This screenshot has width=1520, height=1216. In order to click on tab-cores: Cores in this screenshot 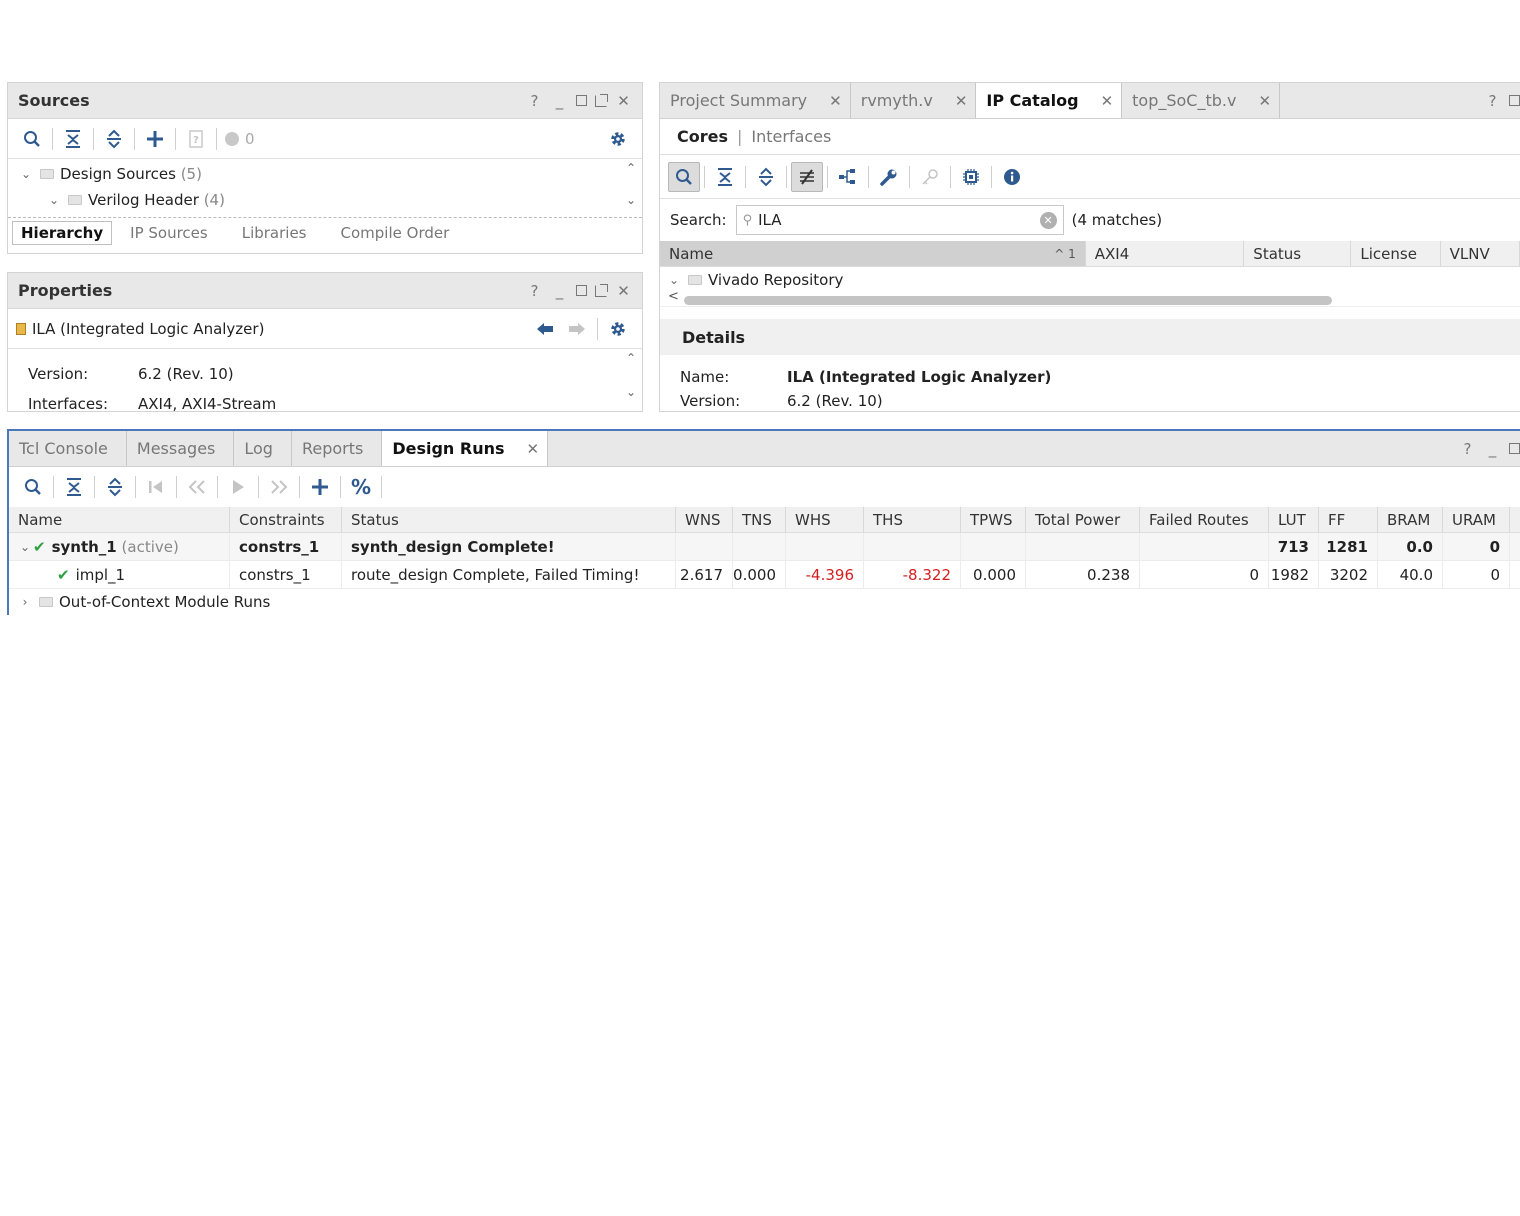, I will do `click(702, 136)`.